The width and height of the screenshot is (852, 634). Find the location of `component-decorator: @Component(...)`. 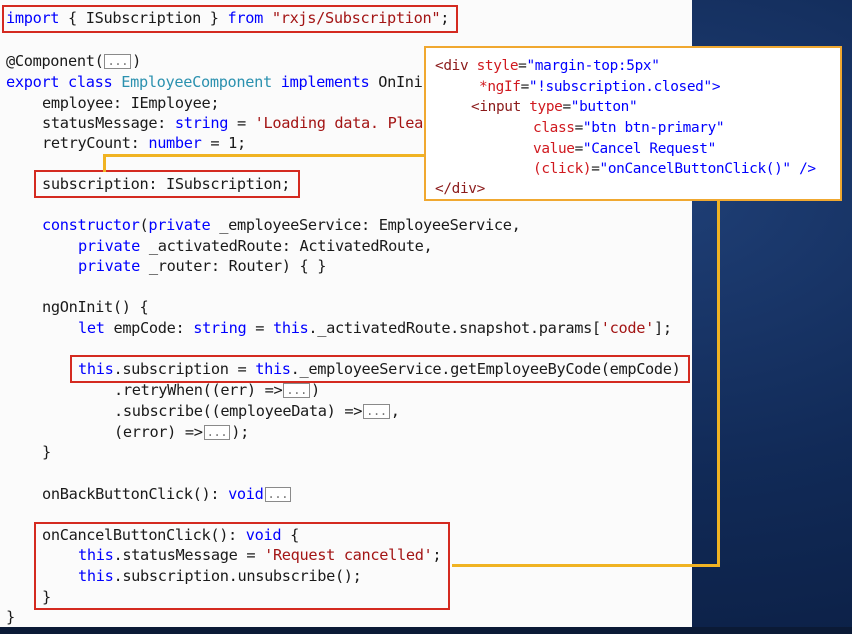

component-decorator: @Component(...) is located at coordinates (73, 61).